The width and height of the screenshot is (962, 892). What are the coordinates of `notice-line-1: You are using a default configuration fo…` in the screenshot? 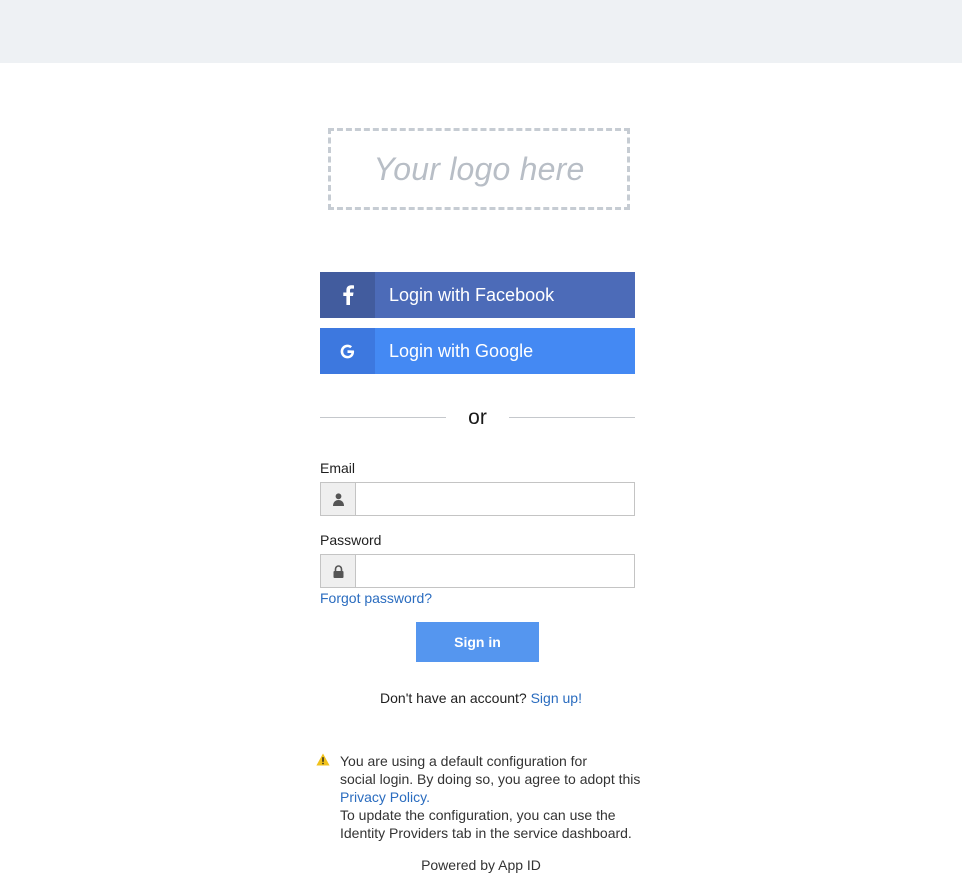 It's located at (463, 761).